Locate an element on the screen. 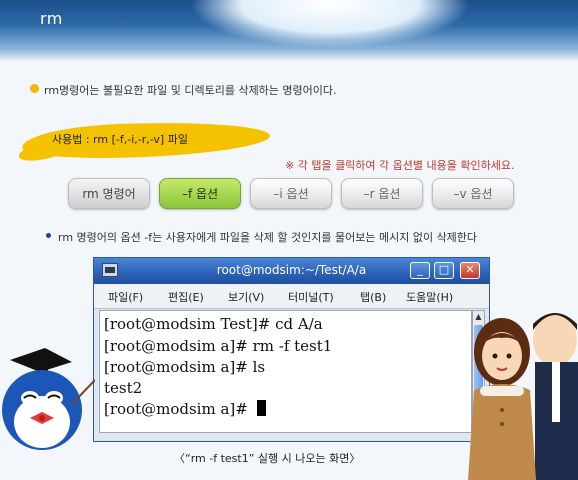  tab-f-option: –f 옵션 is located at coordinates (200, 193).